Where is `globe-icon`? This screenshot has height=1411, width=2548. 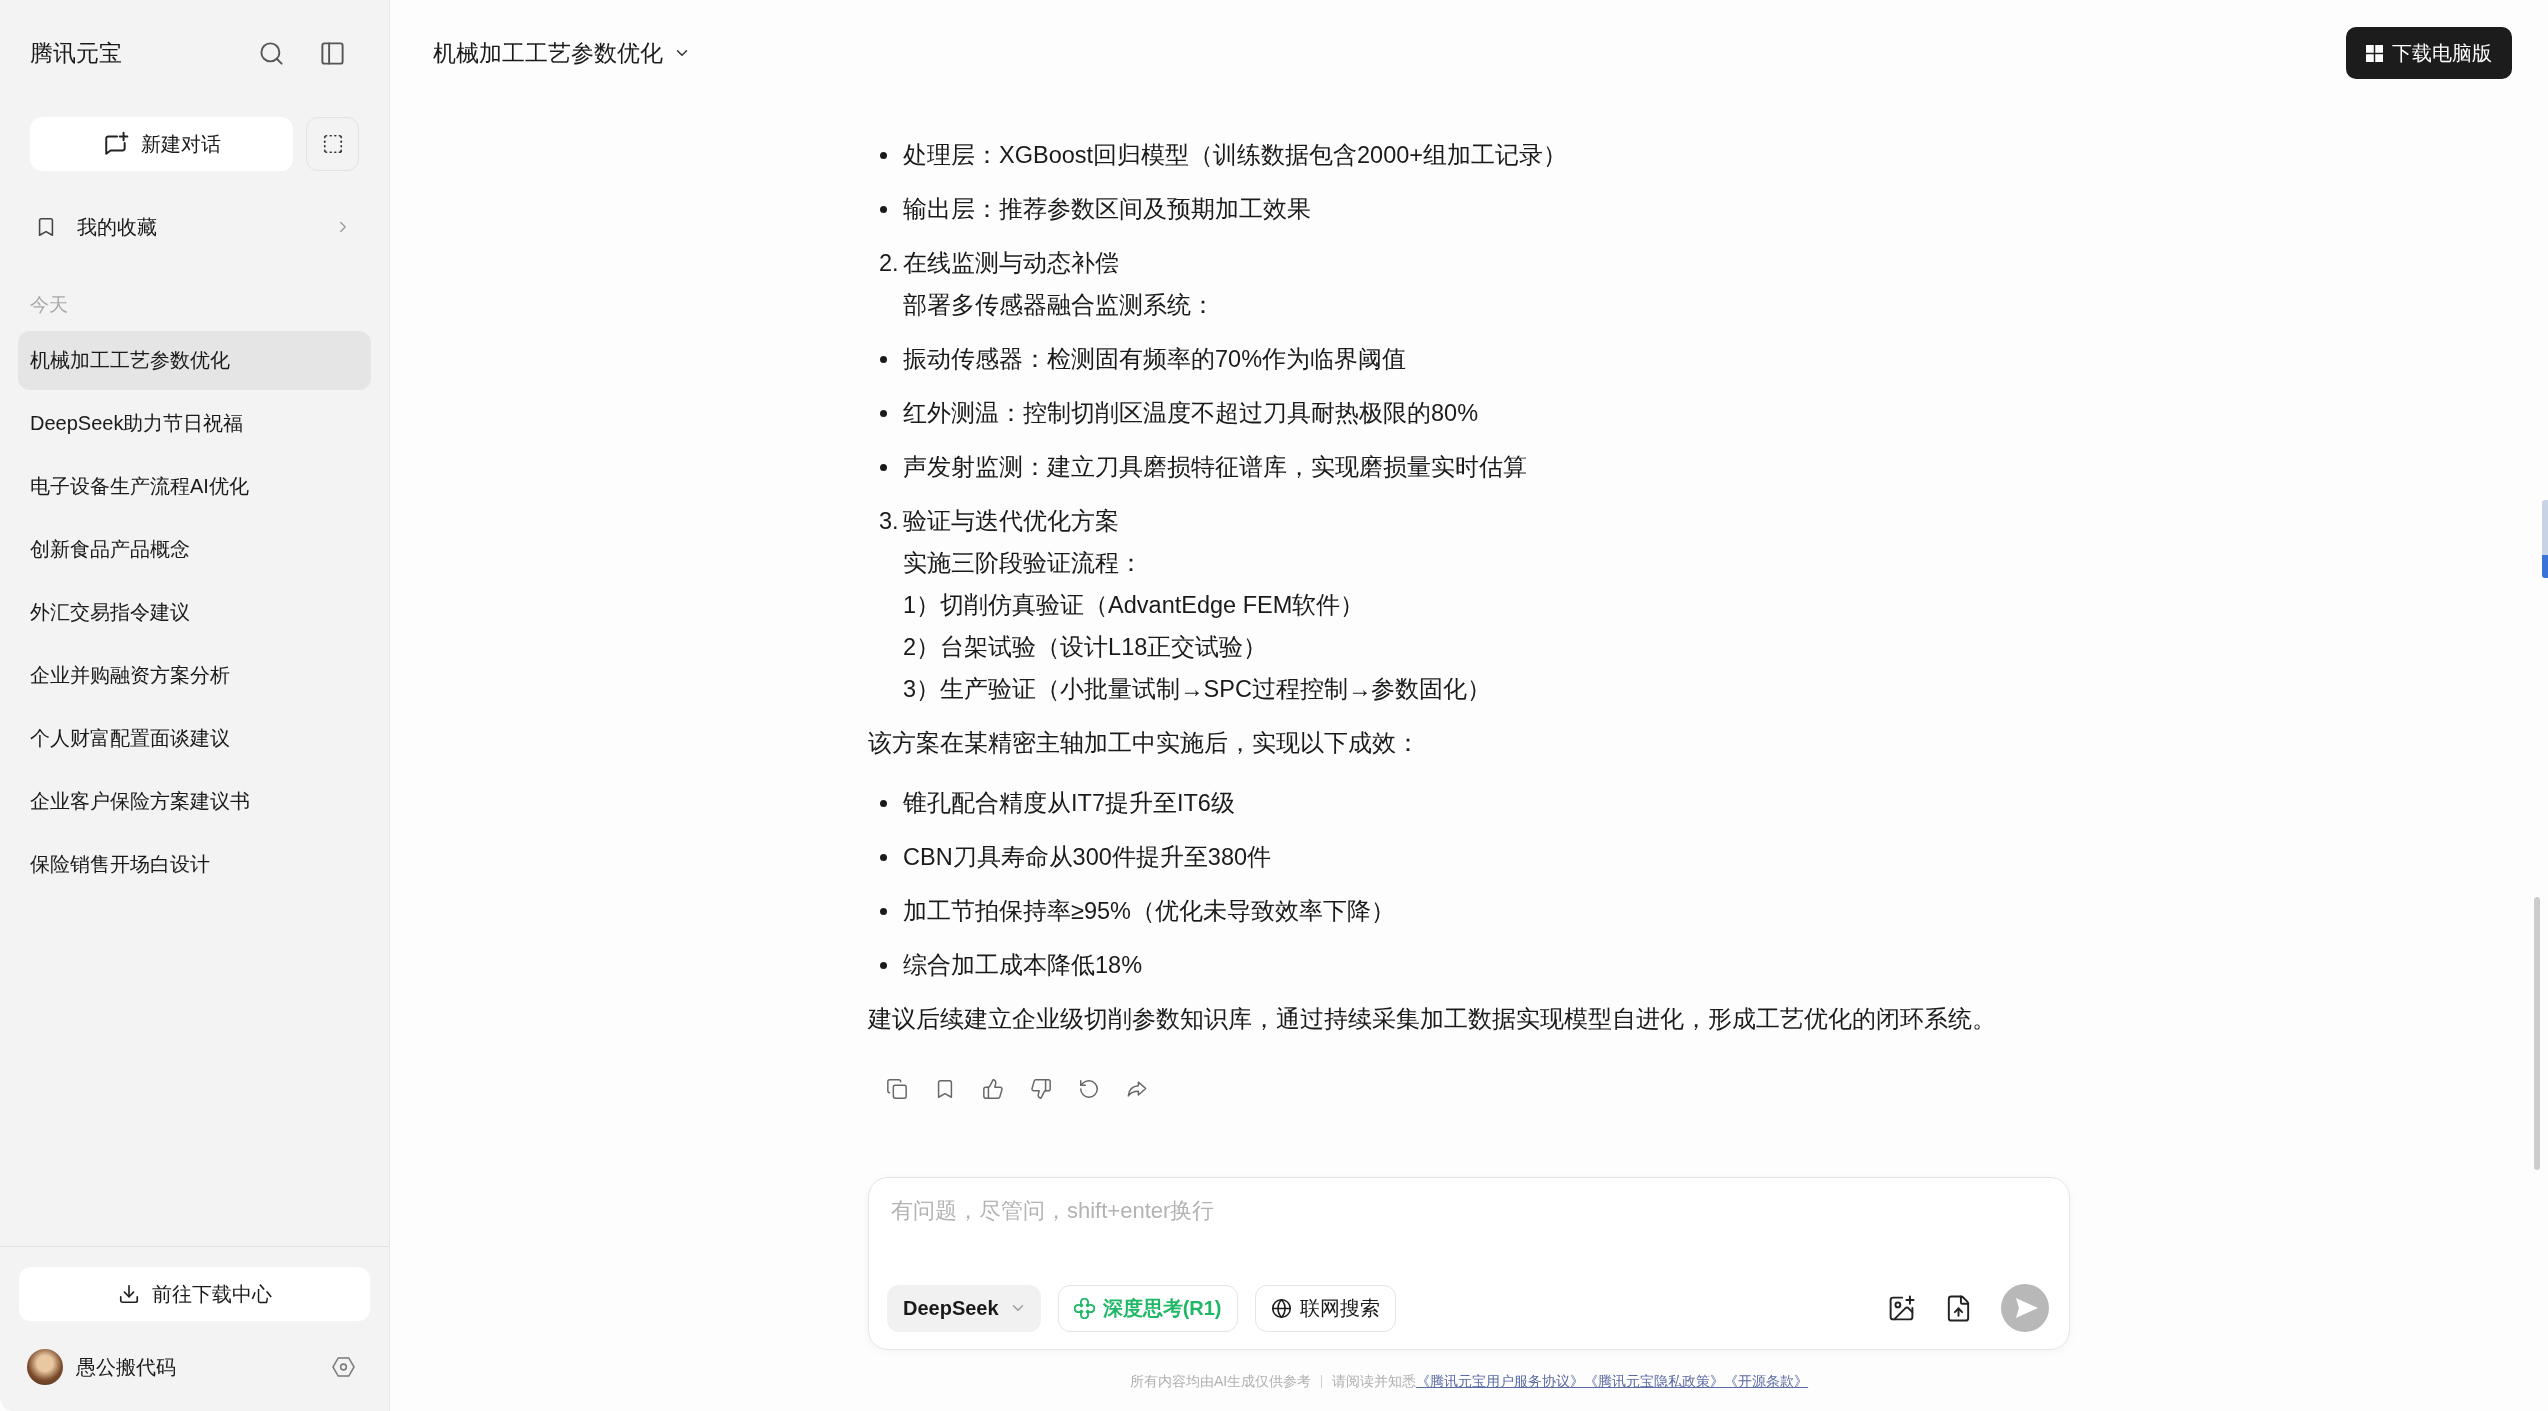
globe-icon is located at coordinates (1281, 1308).